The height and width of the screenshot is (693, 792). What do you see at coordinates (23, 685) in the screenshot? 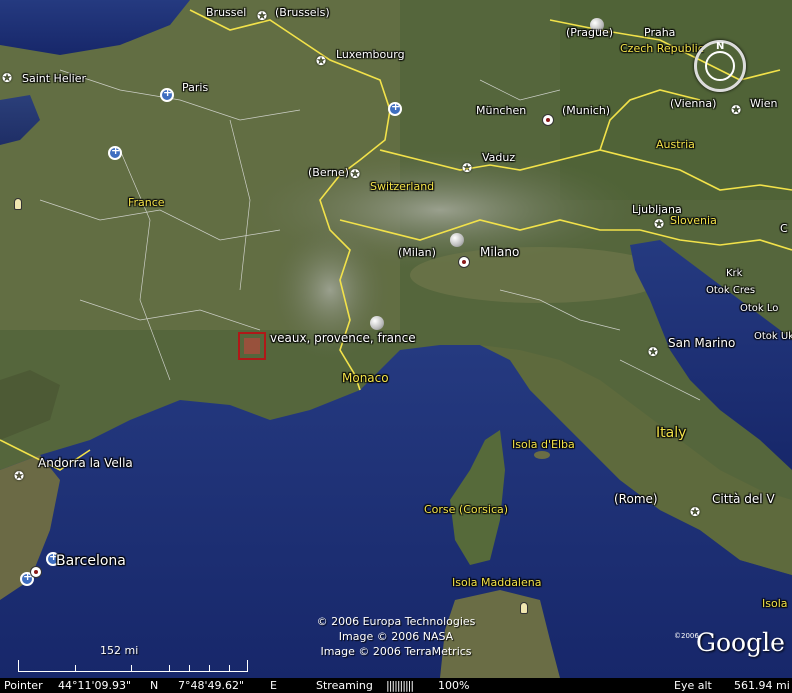
I see `pointer-label: Pointer` at bounding box center [23, 685].